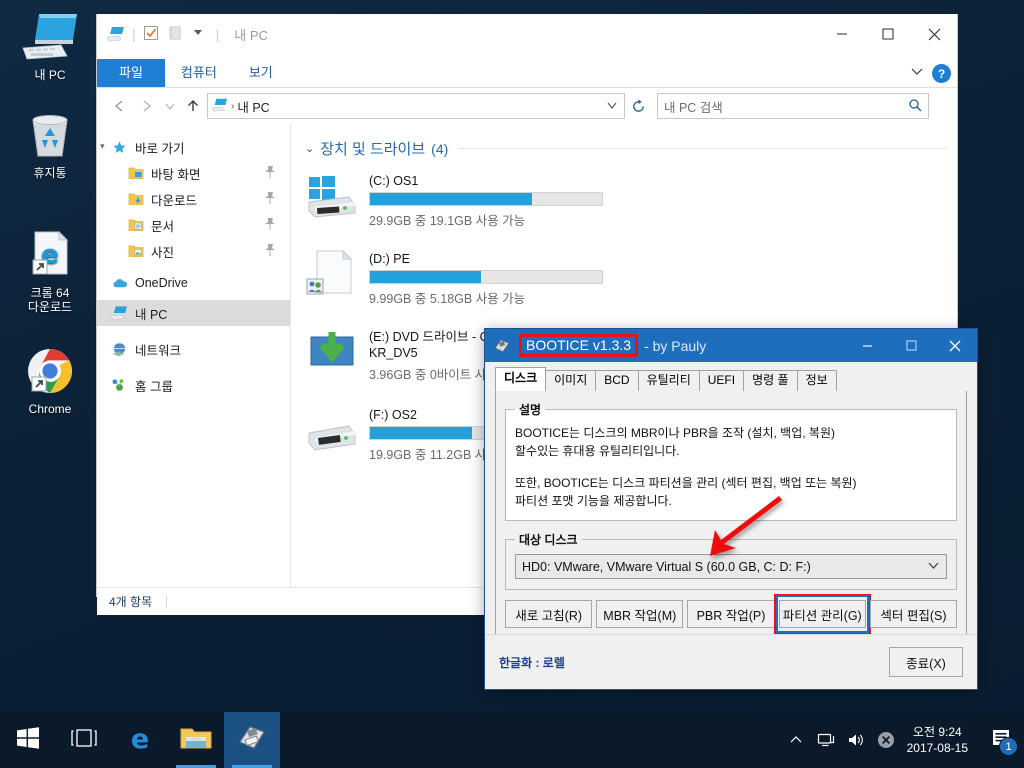 This screenshot has height=768, width=1024. What do you see at coordinates (499, 203) in the screenshot?
I see `drive-info: (C:) OS1 29.9GB 중 19.1GB 사용 가능` at bounding box center [499, 203].